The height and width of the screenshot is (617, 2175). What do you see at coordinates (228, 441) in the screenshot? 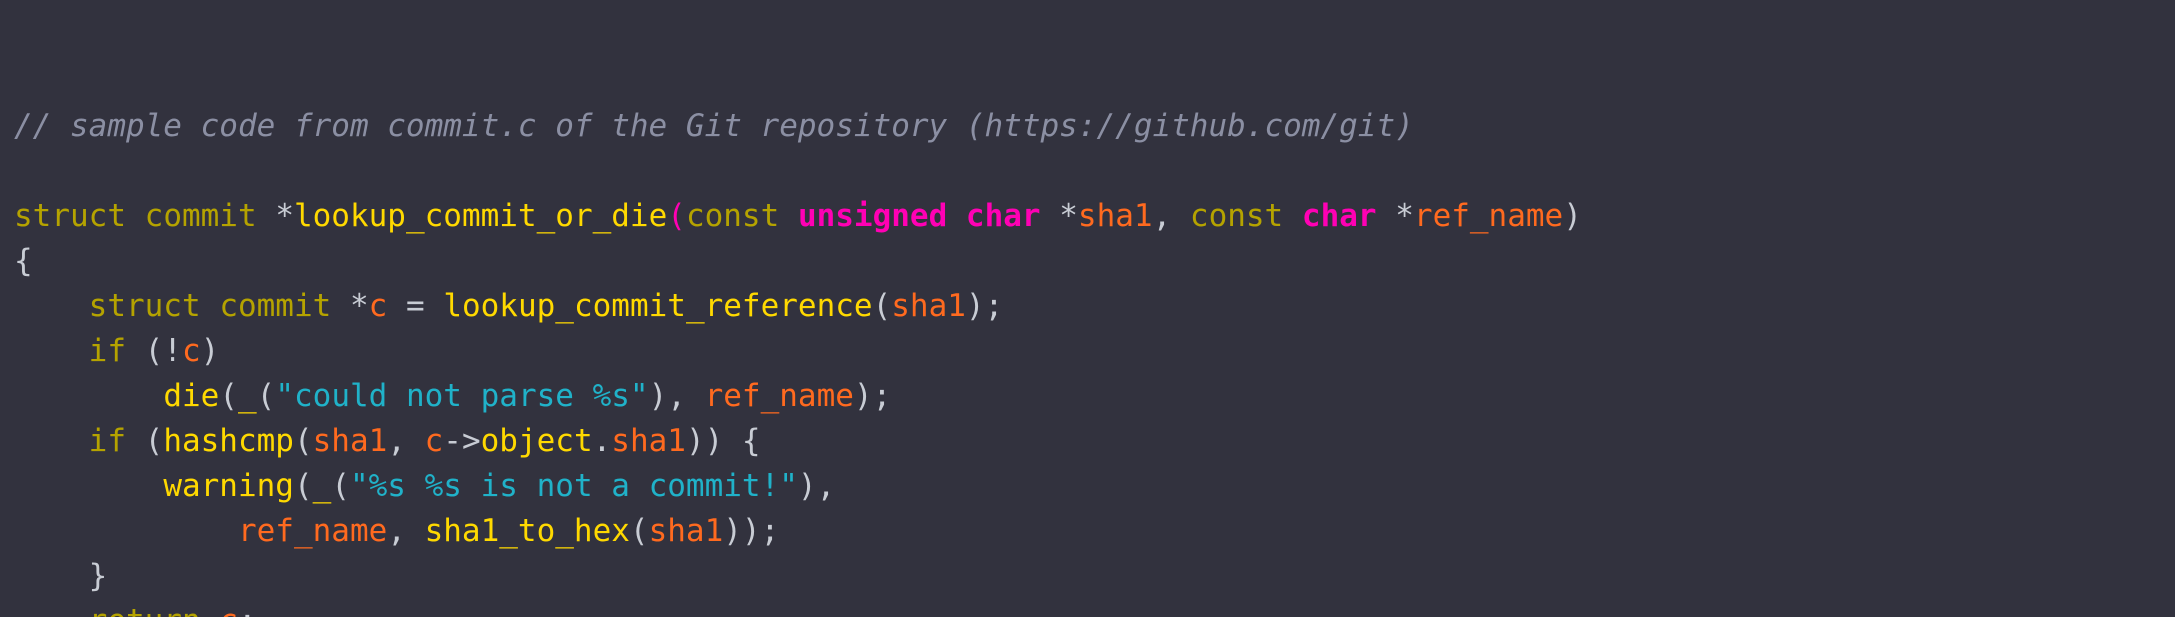
I see `code-token: hashcmp` at bounding box center [228, 441].